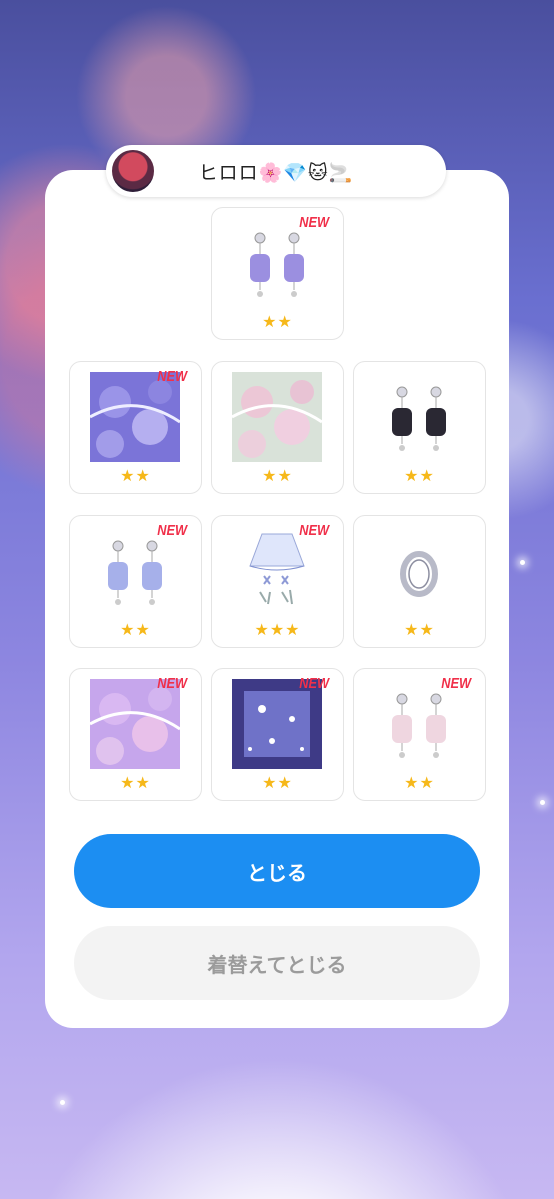 The height and width of the screenshot is (1199, 554). What do you see at coordinates (277, 417) in the screenshot?
I see `hydrangea-background-pink-icon` at bounding box center [277, 417].